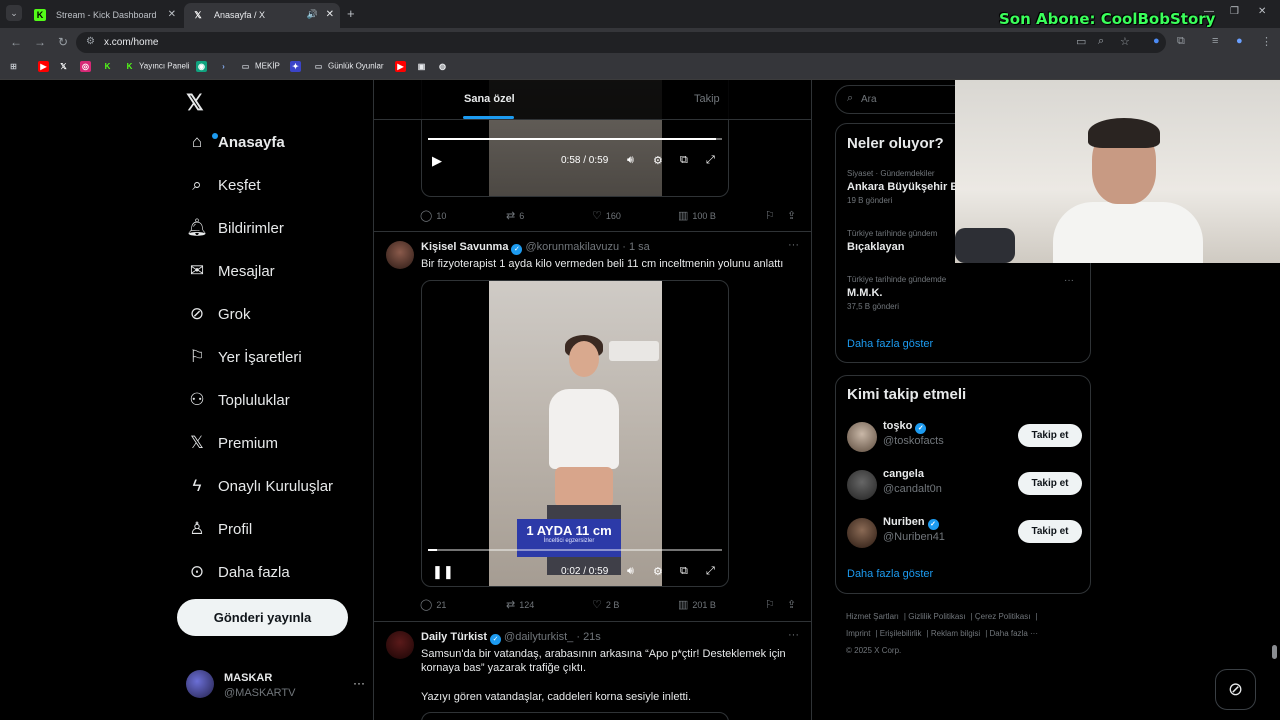 The width and height of the screenshot is (1280, 720). I want to click on repost-button: ⇄ 124, so click(520, 604).